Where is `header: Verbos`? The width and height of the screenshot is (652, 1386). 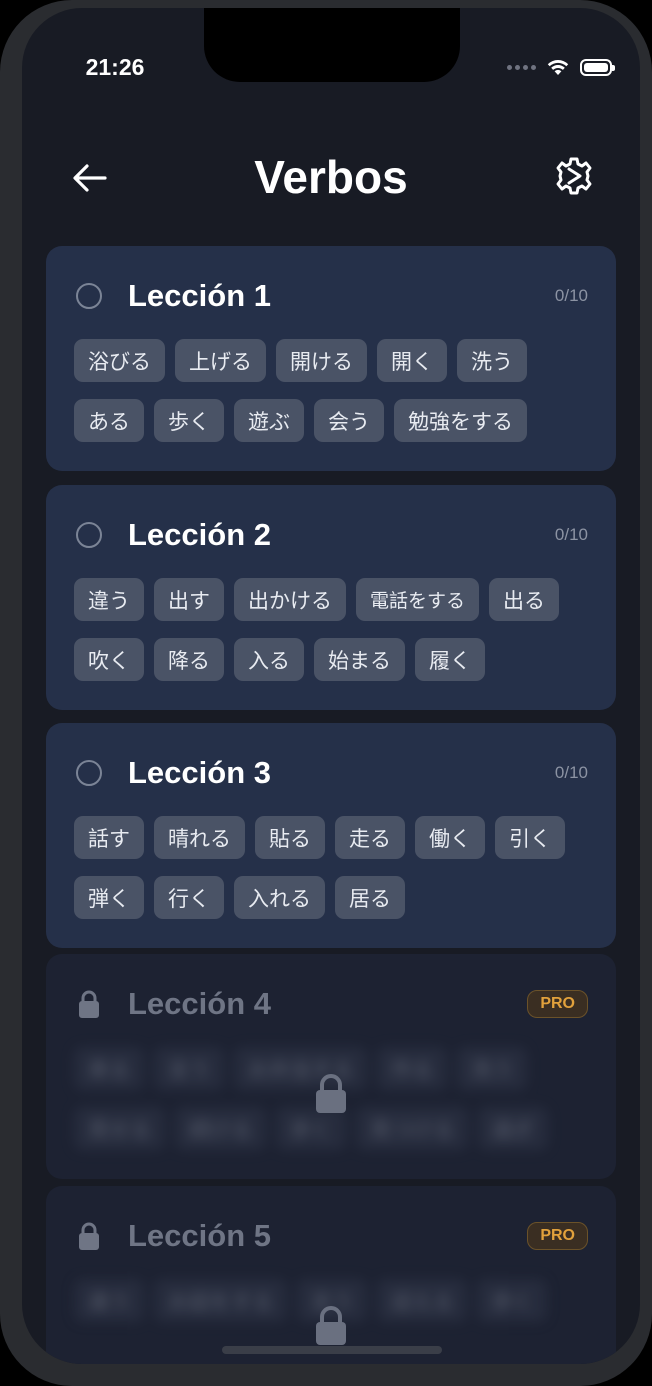
header: Verbos is located at coordinates (331, 178).